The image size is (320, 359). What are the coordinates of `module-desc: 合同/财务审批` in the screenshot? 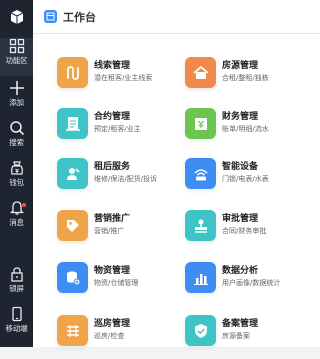 It's located at (244, 231).